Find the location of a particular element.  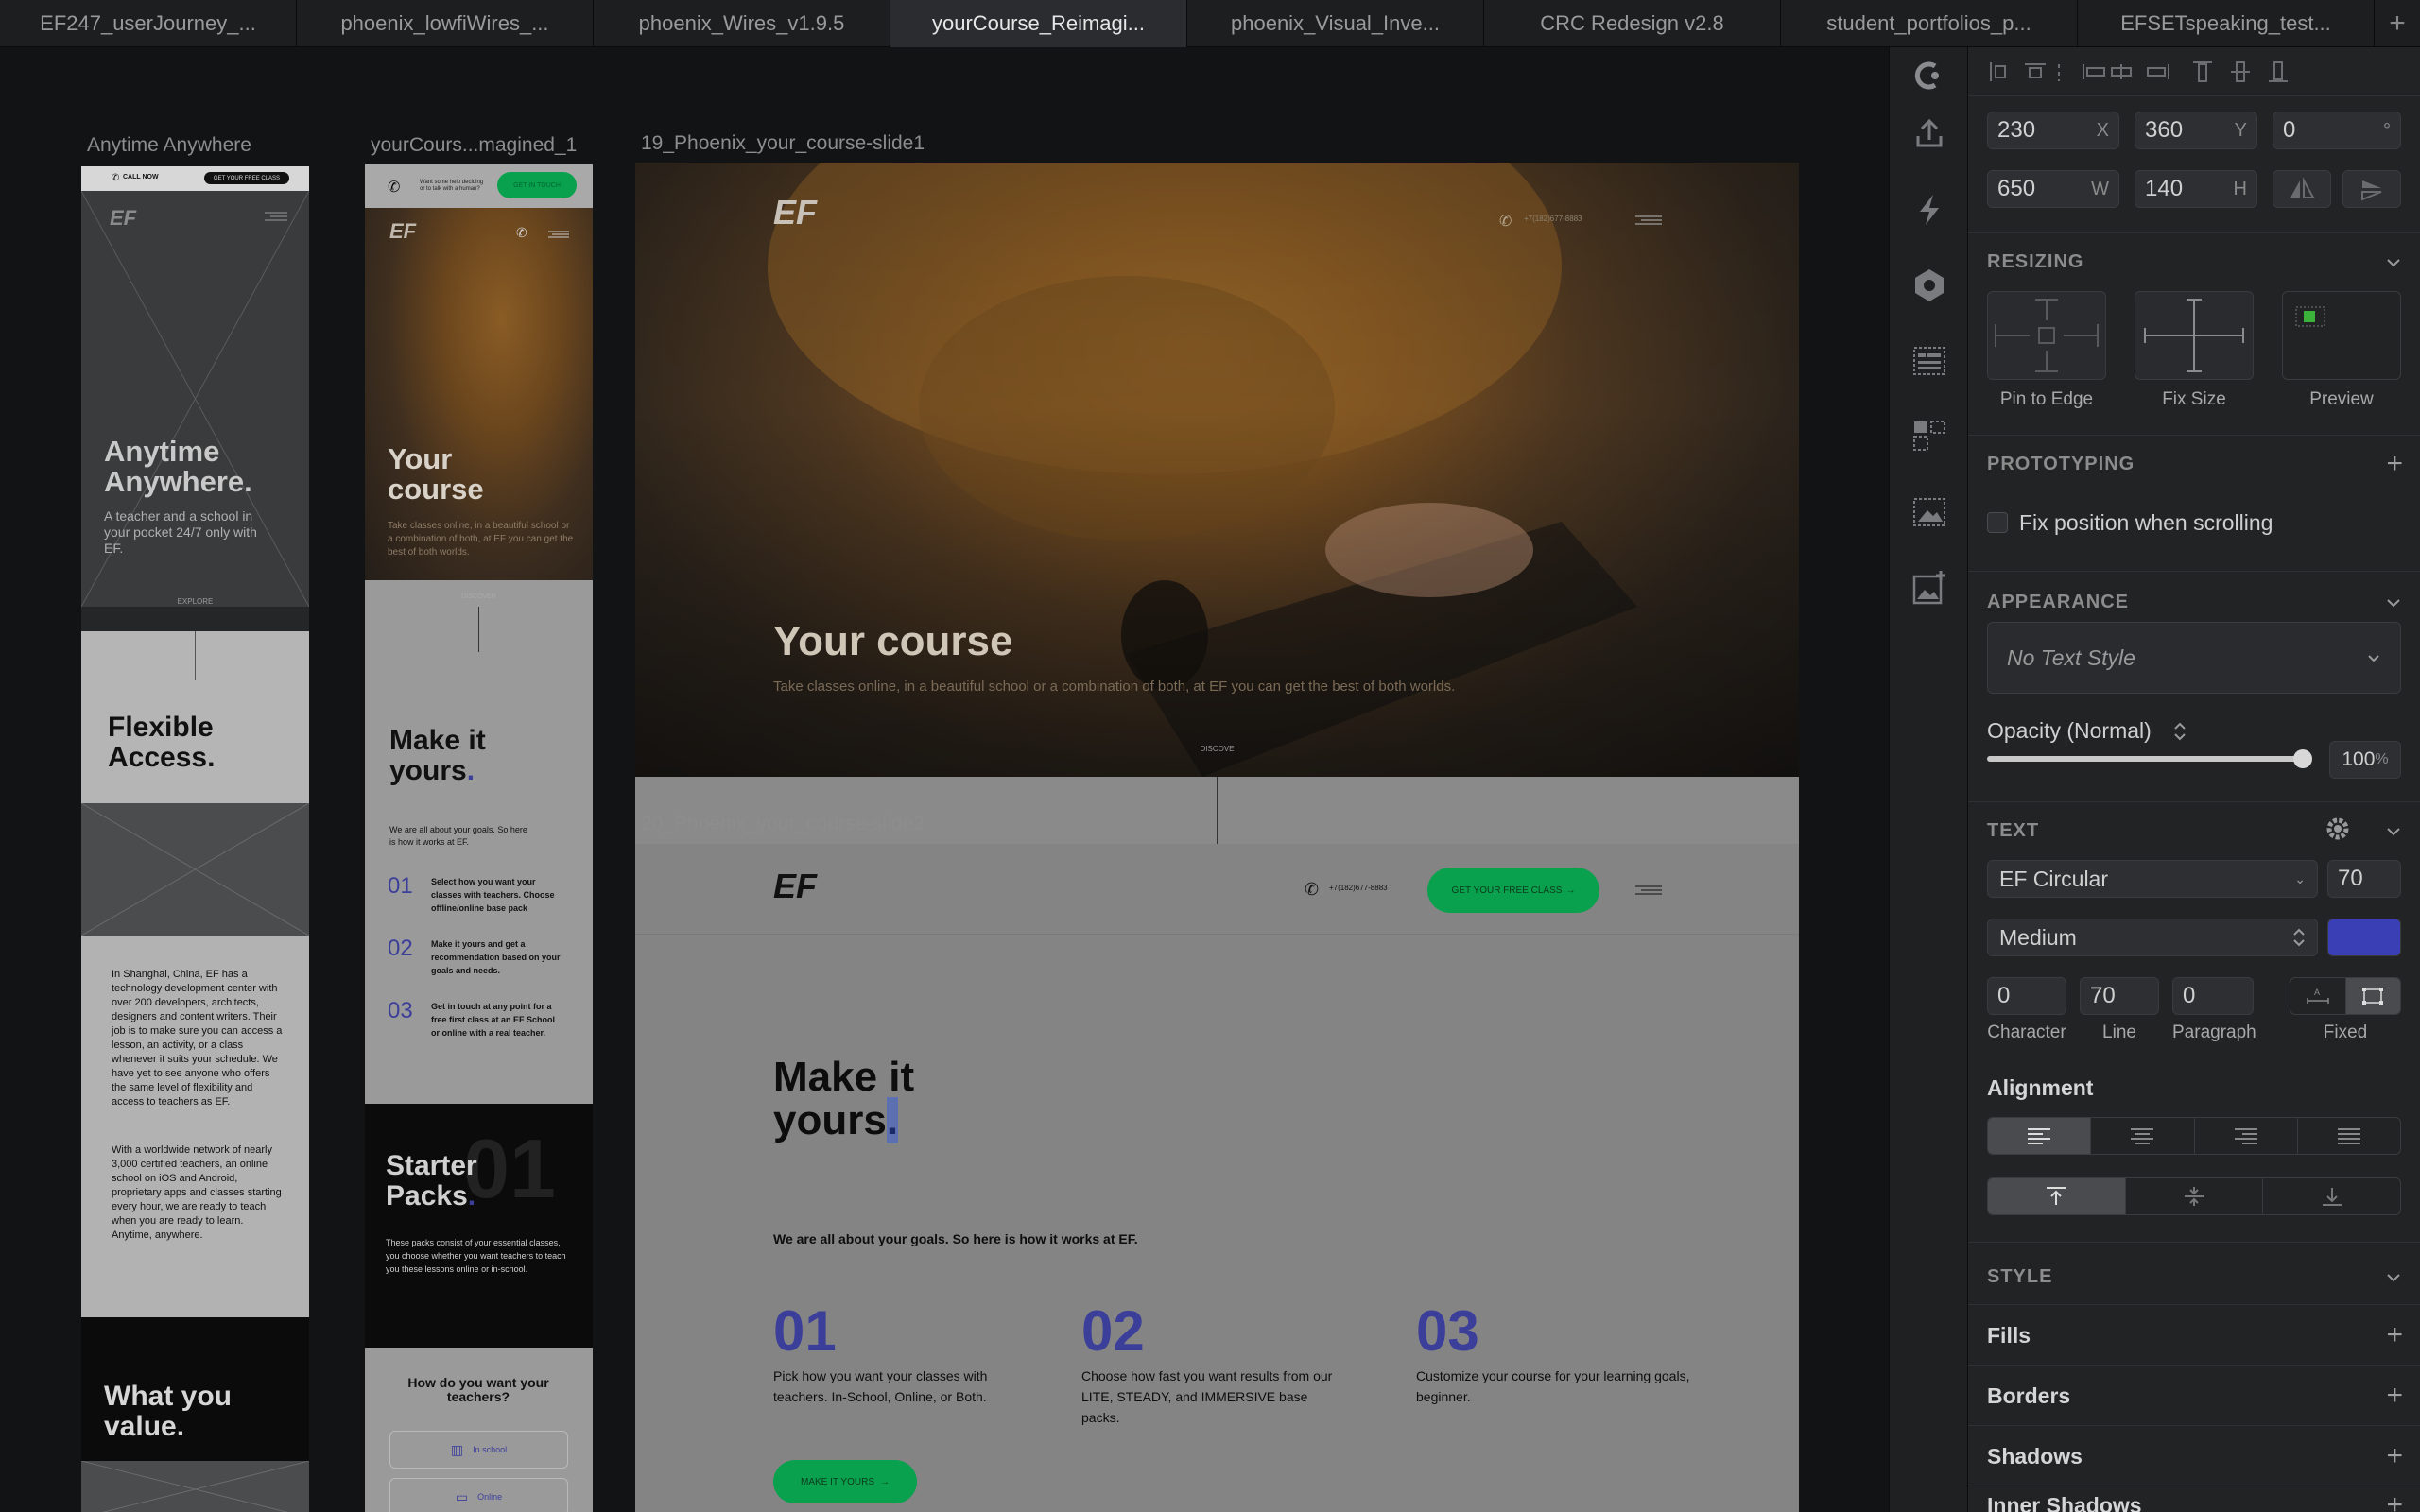

fixed-size-button is located at coordinates (2373, 996).